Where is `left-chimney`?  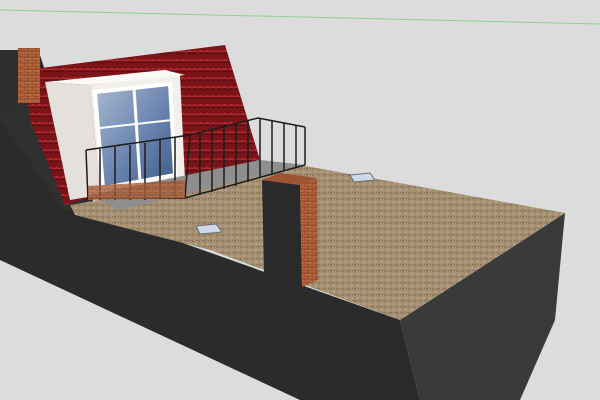 left-chimney is located at coordinates (29, 75).